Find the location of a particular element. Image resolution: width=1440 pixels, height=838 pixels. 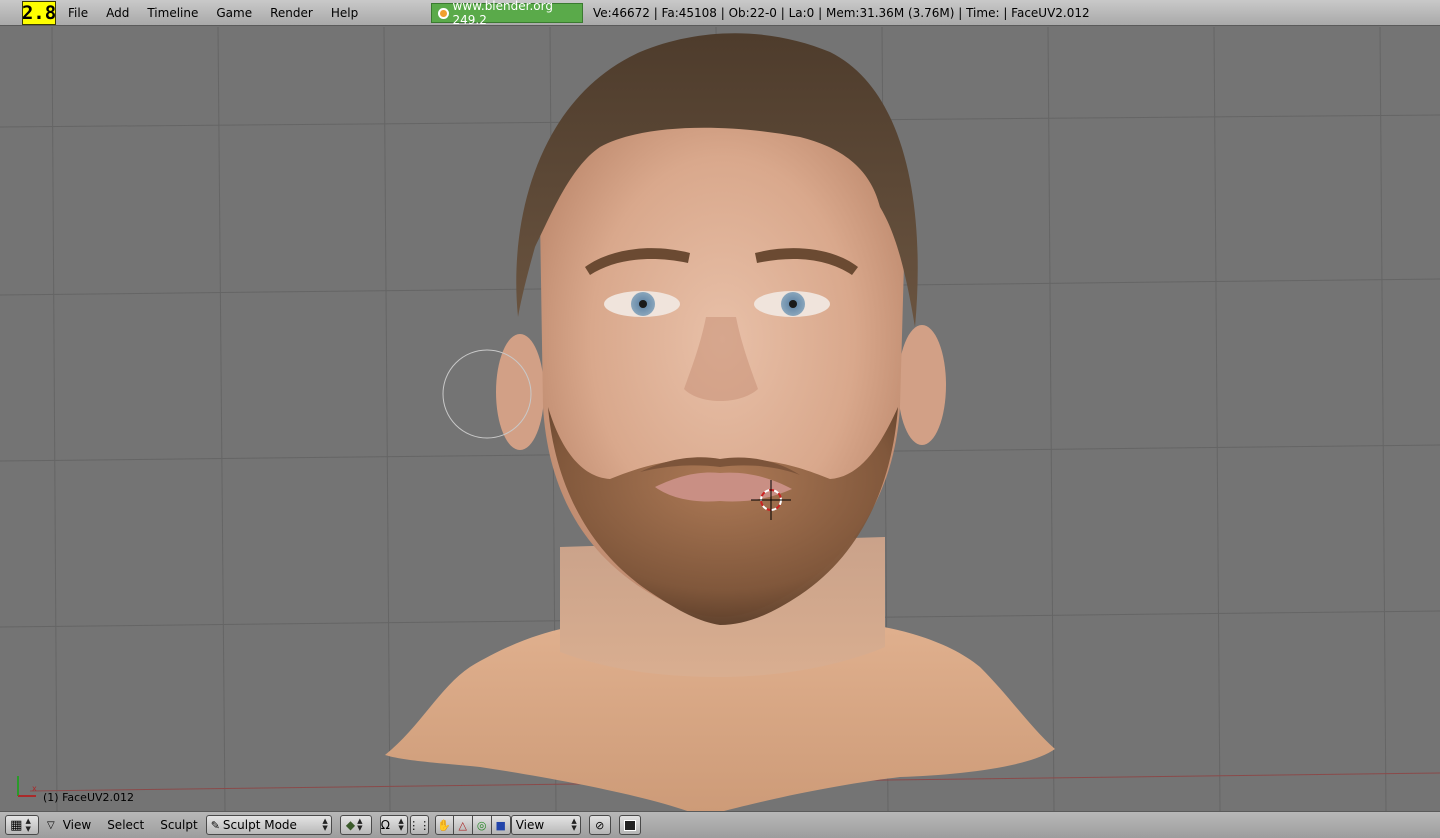

orientation-select-value: View is located at coordinates (530, 825).